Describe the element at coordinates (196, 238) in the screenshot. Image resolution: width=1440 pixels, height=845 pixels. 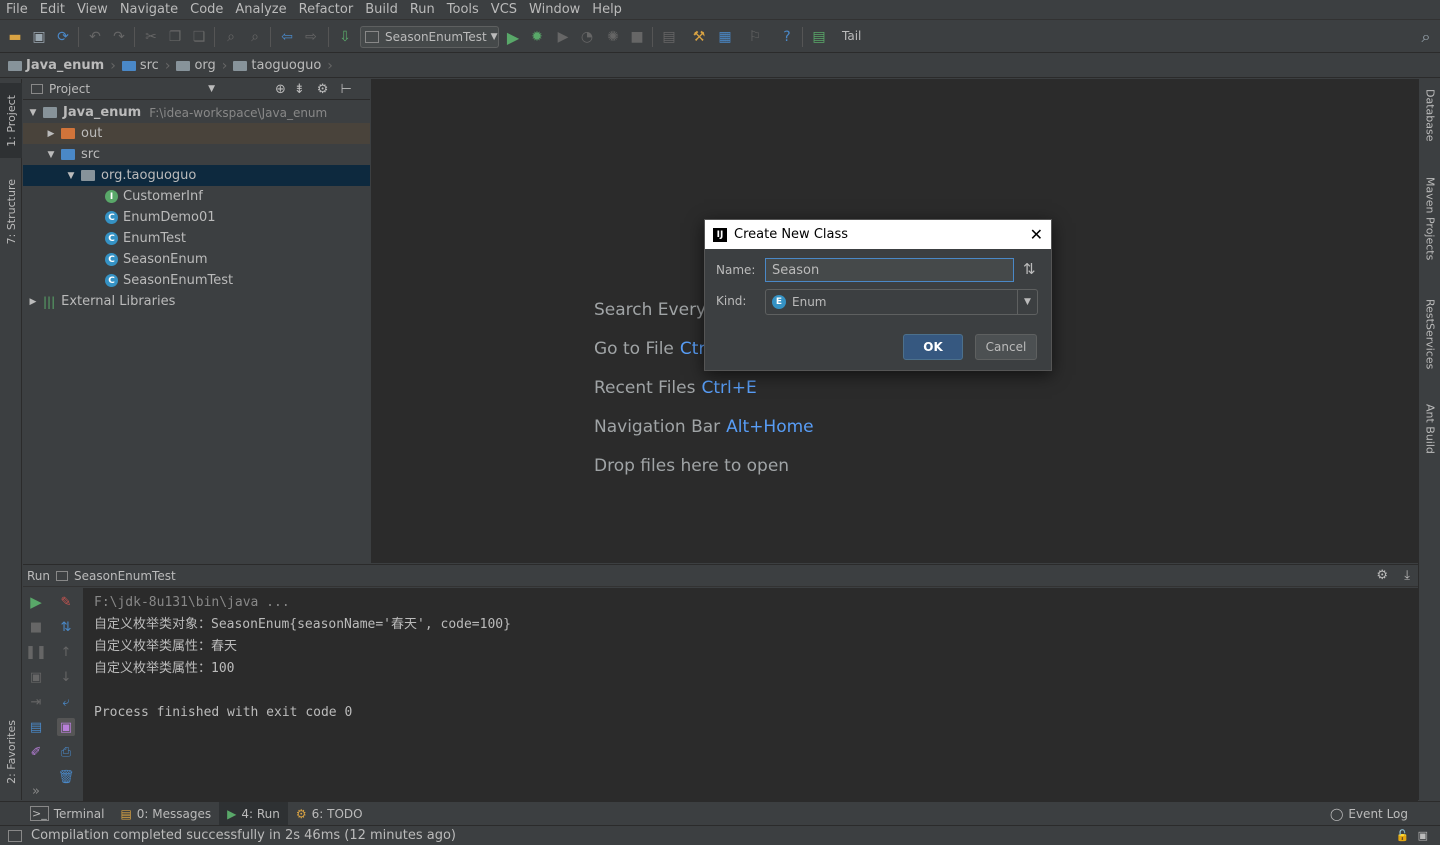
I see `tree-item-enumtest: C EnumTest` at that location.